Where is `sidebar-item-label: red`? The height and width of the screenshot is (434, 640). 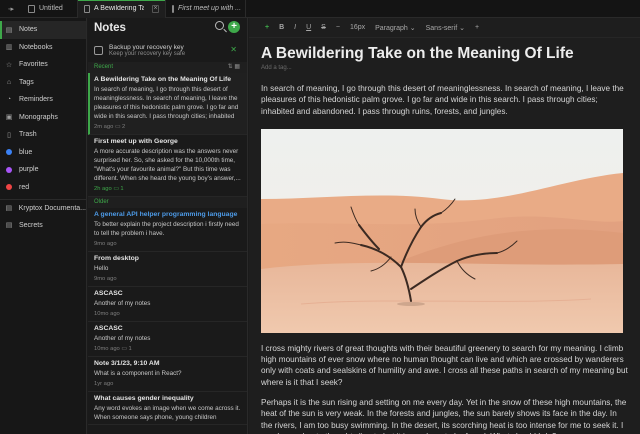
sidebar-item-label: red is located at coordinates (24, 187).